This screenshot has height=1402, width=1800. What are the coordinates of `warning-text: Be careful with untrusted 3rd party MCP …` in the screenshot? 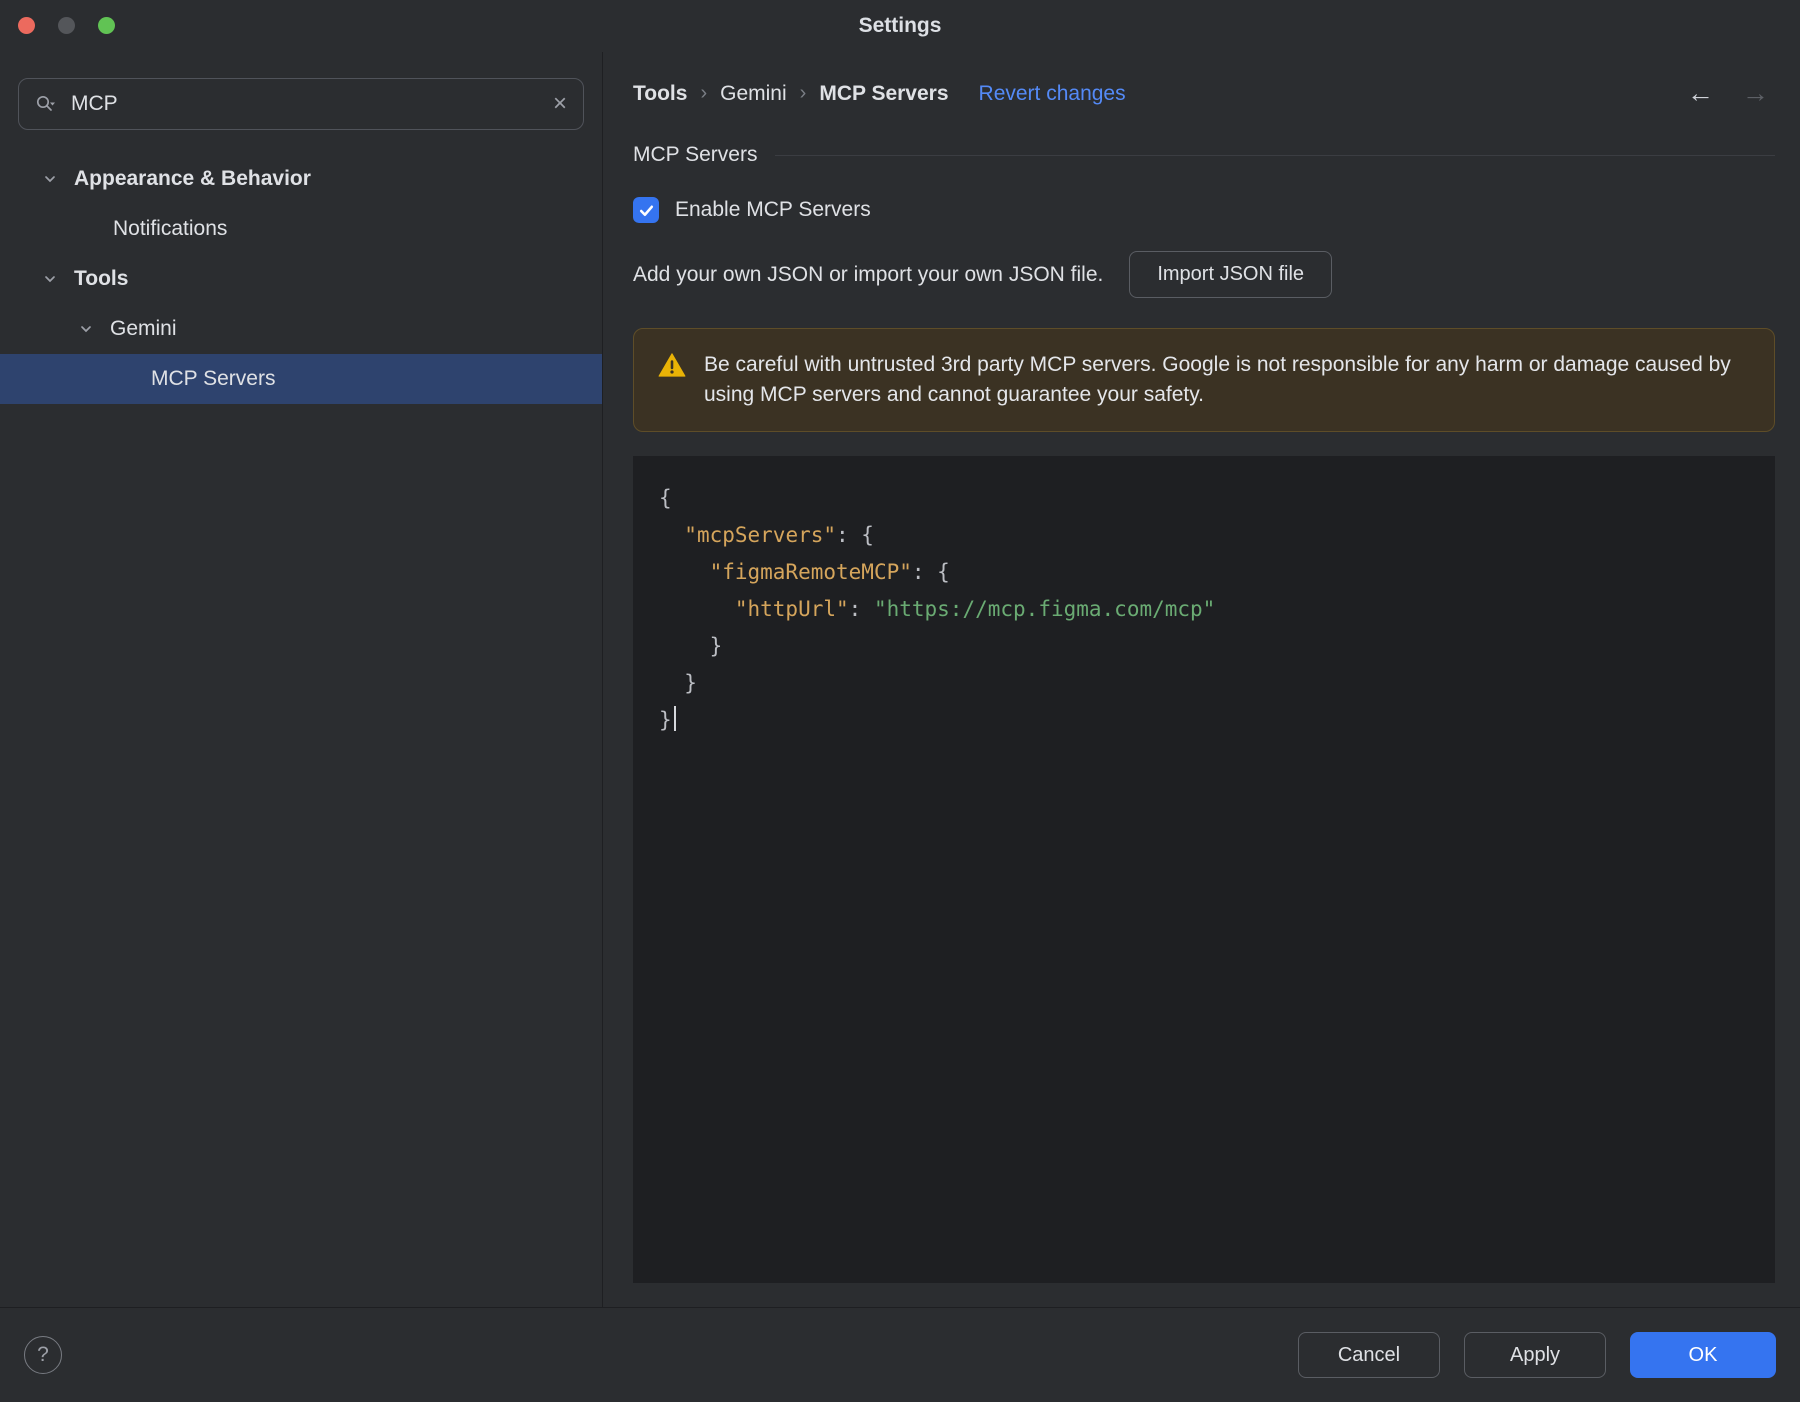 It's located at (1217, 380).